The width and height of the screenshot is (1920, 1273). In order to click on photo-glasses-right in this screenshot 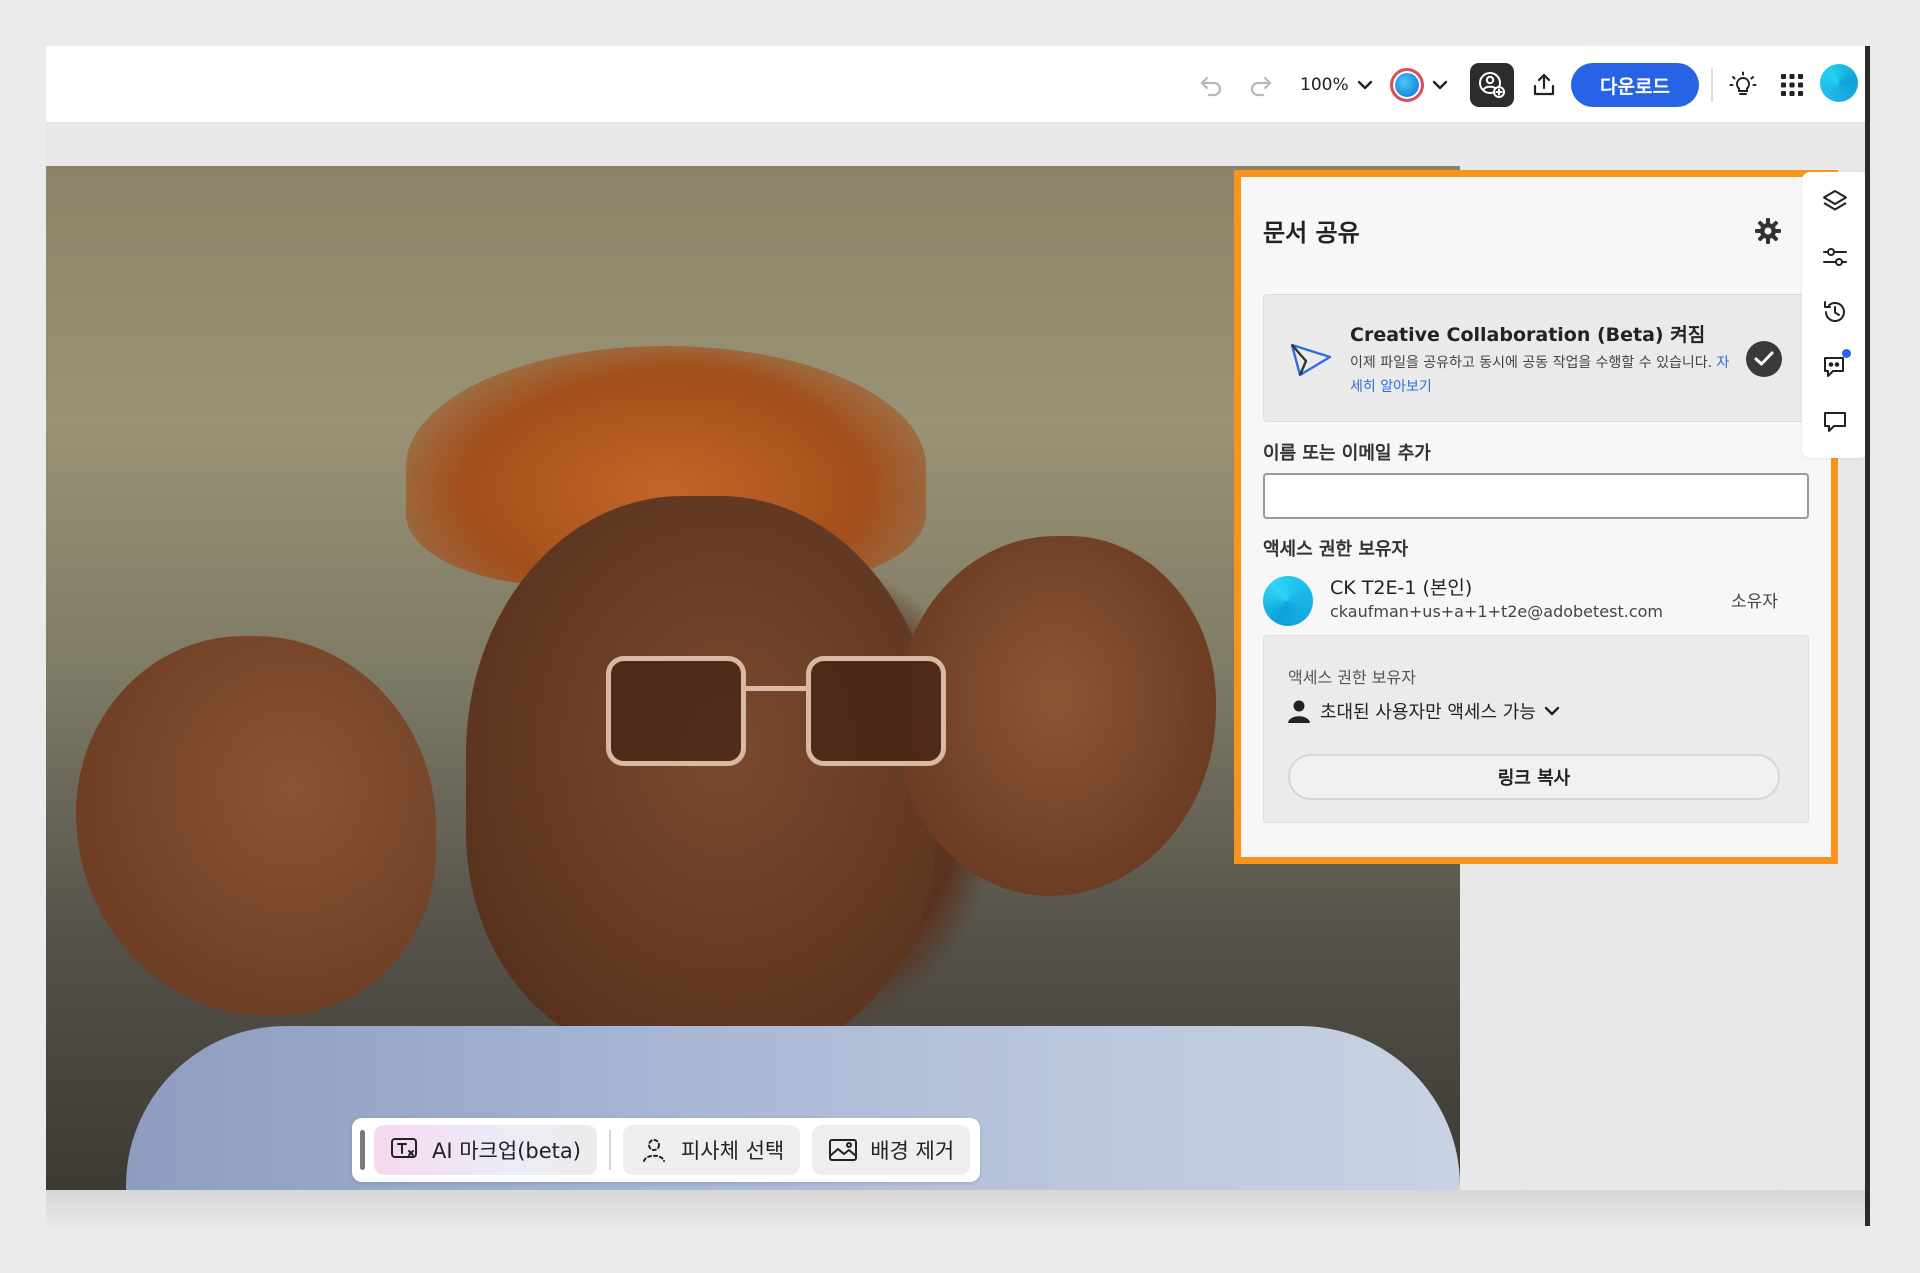, I will do `click(876, 711)`.